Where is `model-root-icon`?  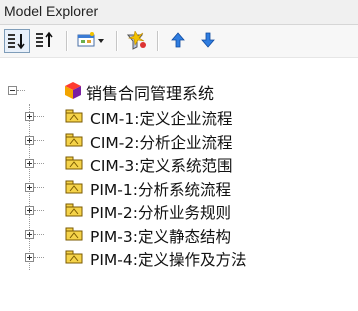
model-root-icon is located at coordinates (73, 90).